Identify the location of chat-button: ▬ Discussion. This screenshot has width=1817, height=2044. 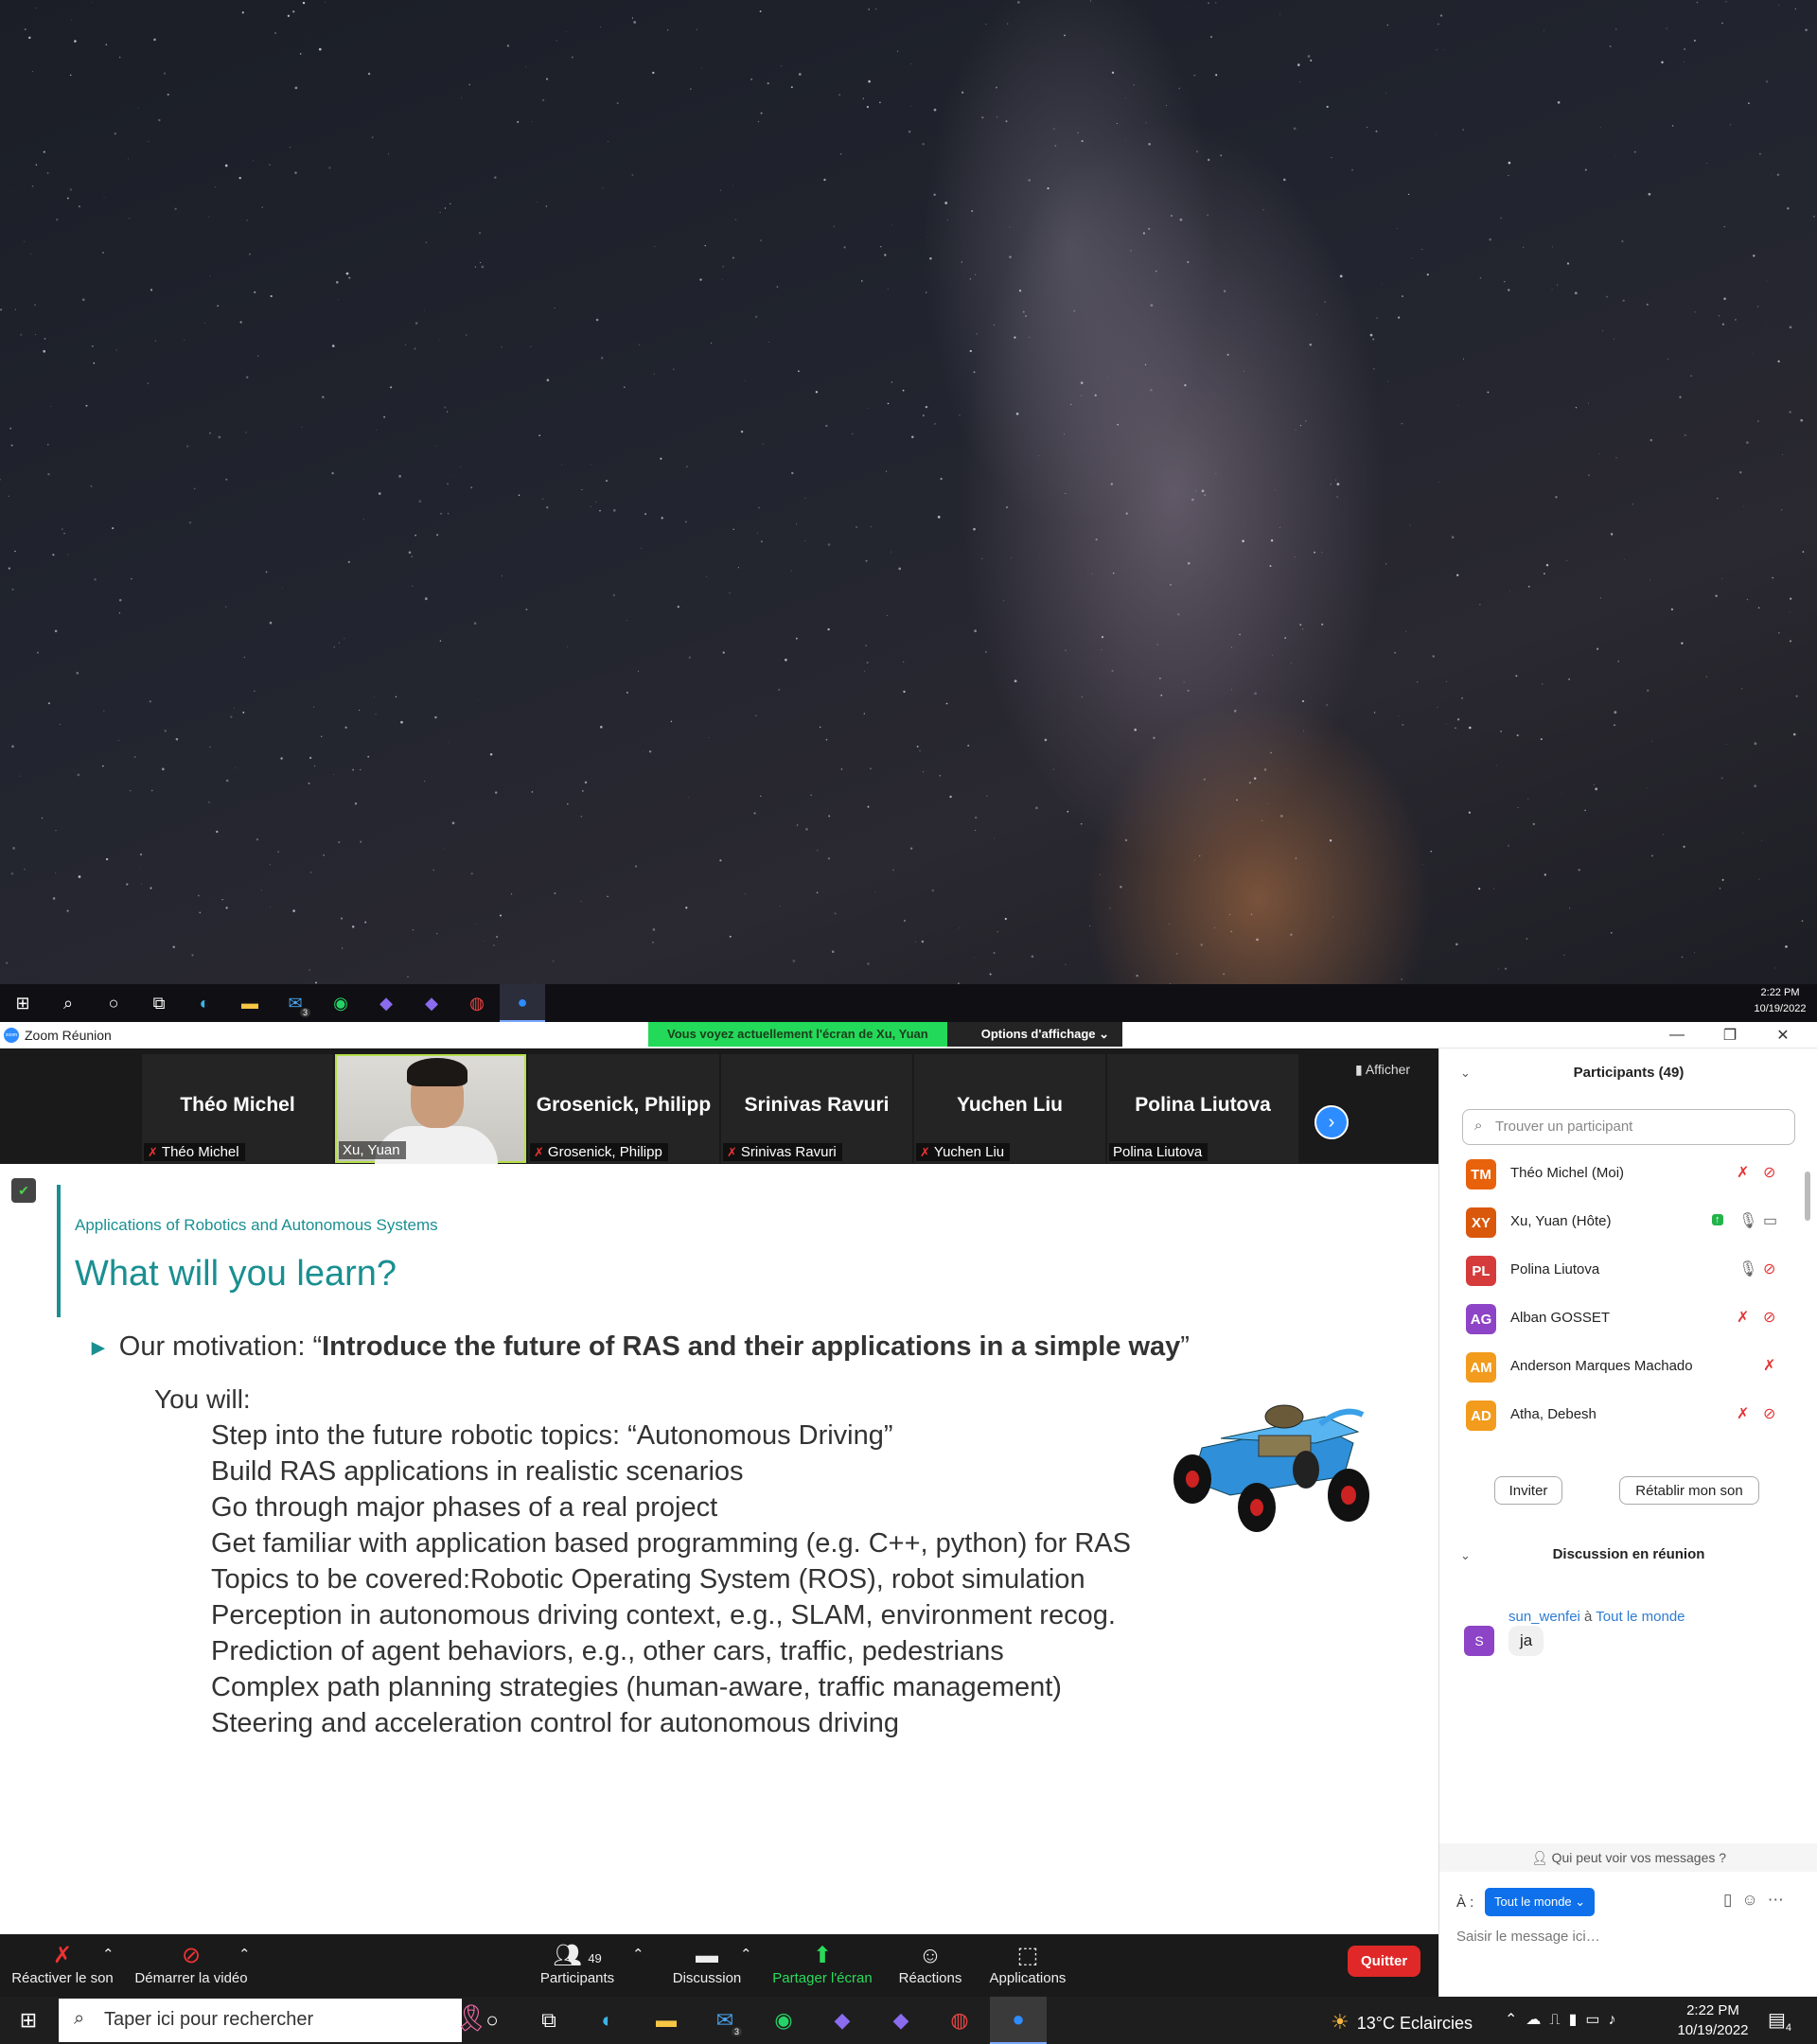
(707, 1964).